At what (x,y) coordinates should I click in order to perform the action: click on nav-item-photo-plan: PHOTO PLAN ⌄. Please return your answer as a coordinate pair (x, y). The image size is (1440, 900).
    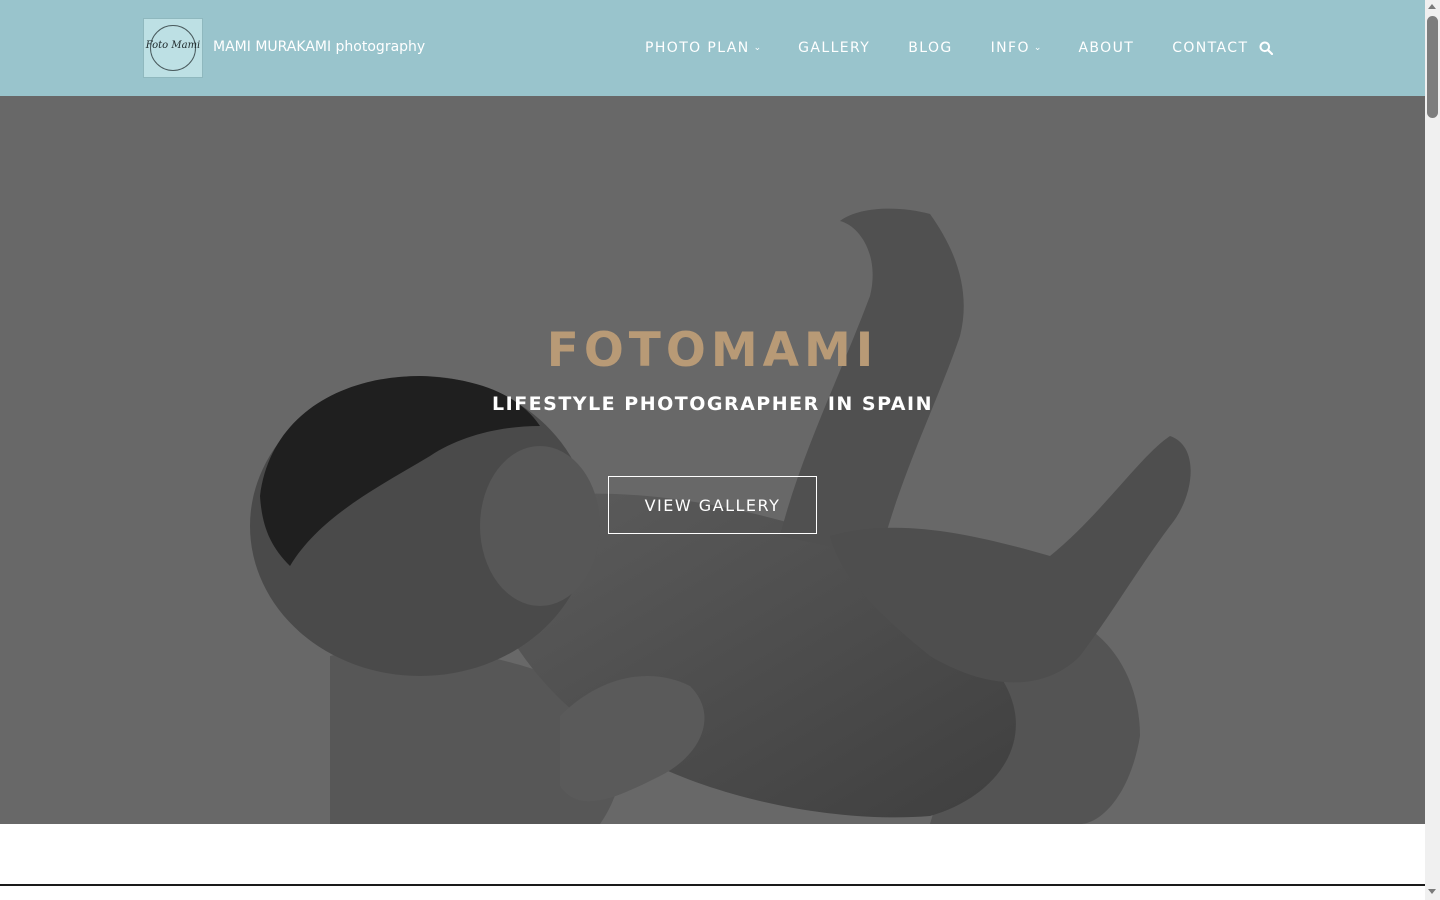
    Looking at the image, I should click on (703, 48).